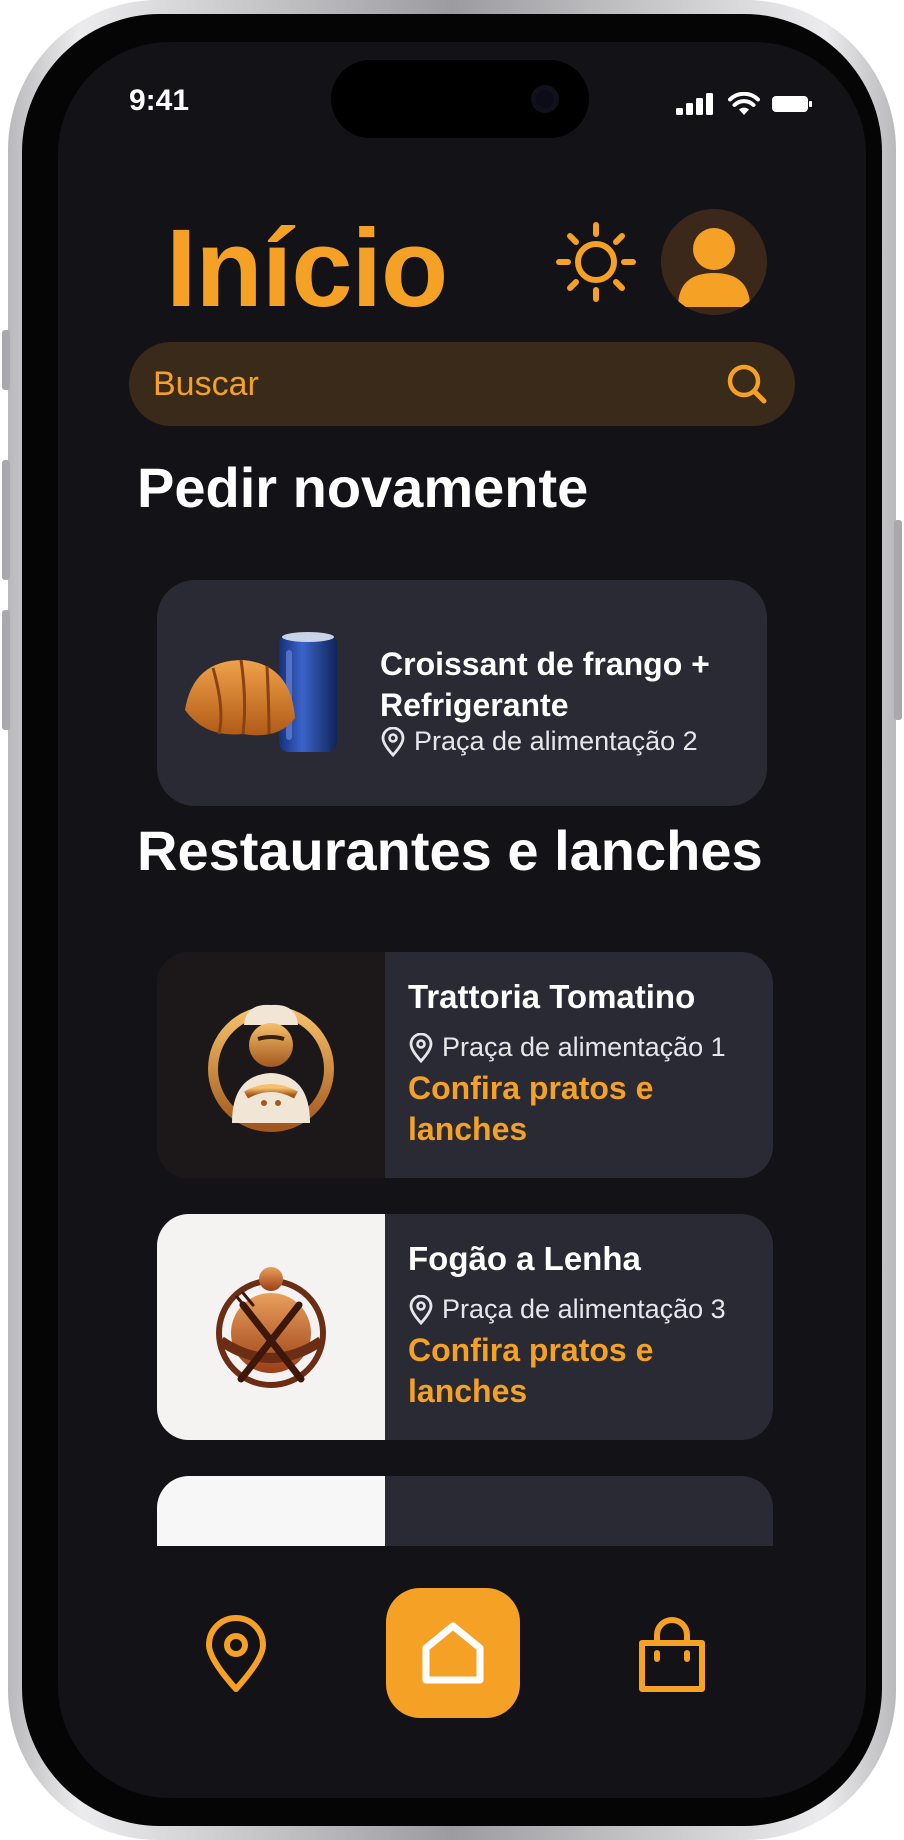 Image resolution: width=904 pixels, height=1840 pixels. Describe the element at coordinates (694, 104) in the screenshot. I see `cellular-signal-icon` at that location.